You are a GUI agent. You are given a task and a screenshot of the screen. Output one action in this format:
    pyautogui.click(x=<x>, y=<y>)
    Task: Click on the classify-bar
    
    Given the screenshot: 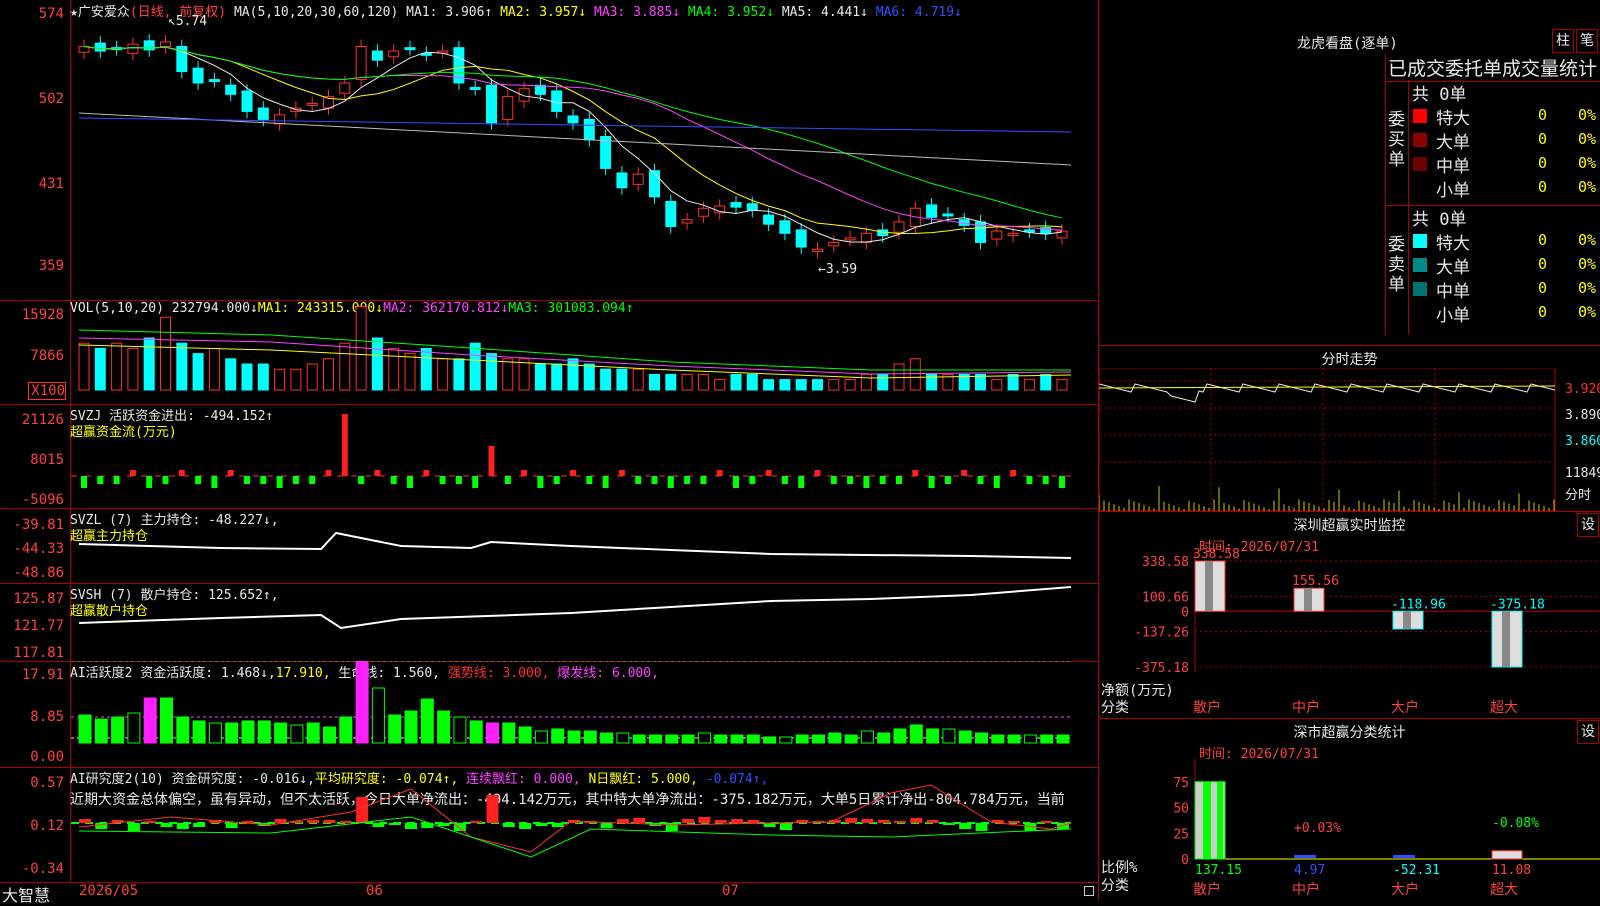 What is the action you would take?
    pyautogui.click(x=1305, y=856)
    